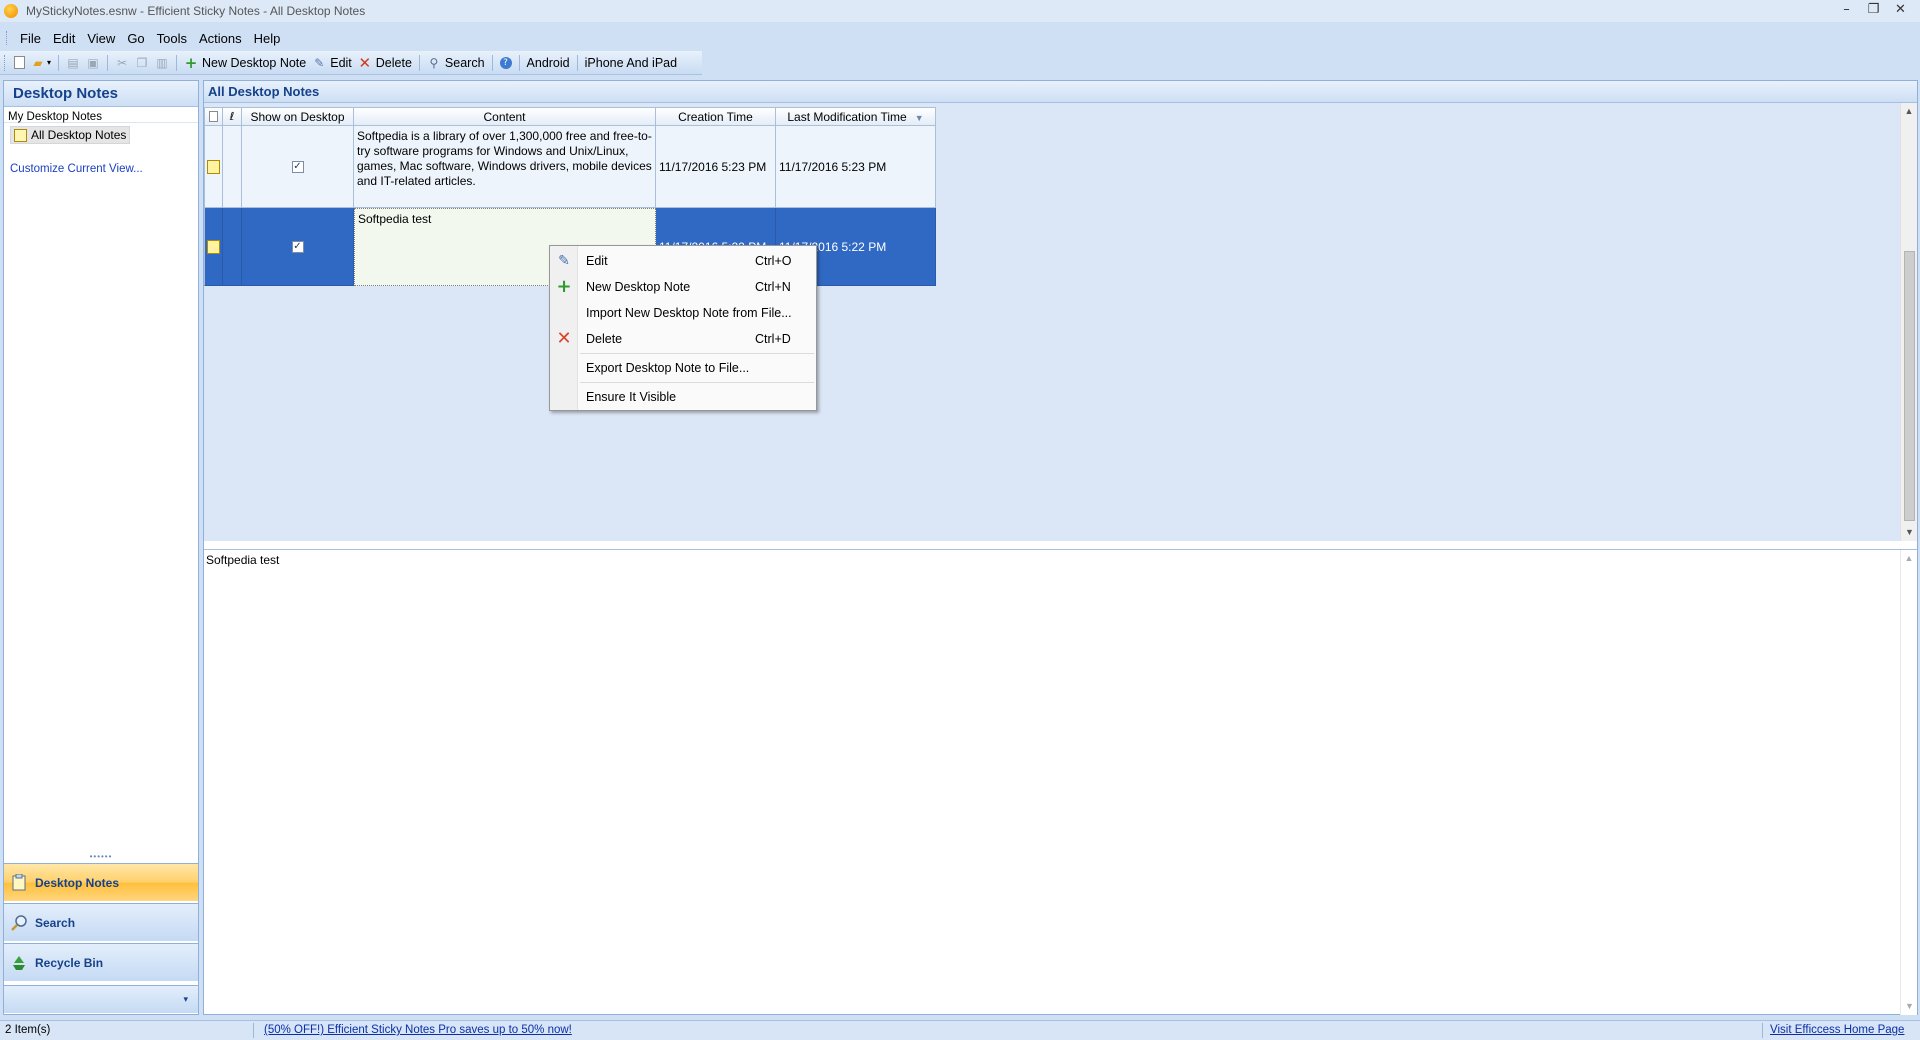  What do you see at coordinates (464, 62) in the screenshot?
I see `search-label: Search` at bounding box center [464, 62].